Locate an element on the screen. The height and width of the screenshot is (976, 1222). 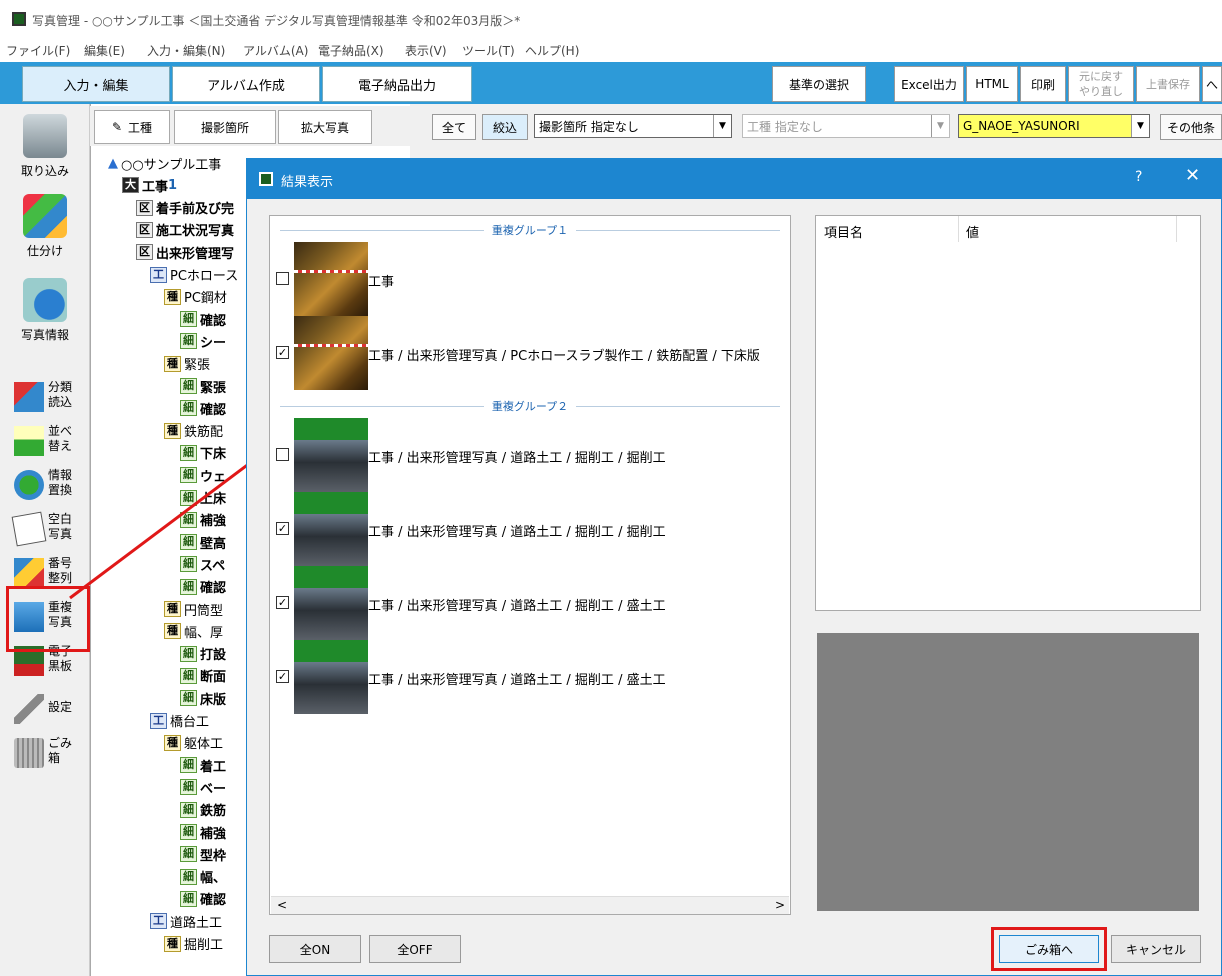
arrow-line is located at coordinates (166, 526).